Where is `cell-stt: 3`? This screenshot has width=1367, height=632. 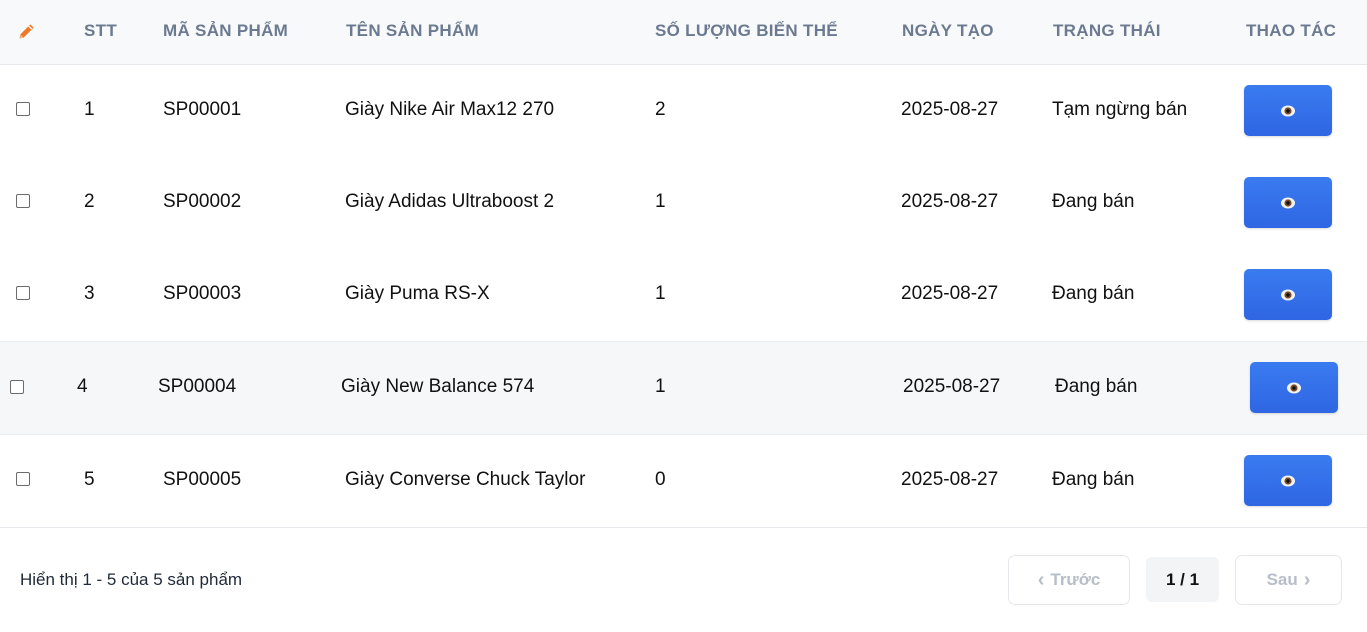 cell-stt: 3 is located at coordinates (89, 293).